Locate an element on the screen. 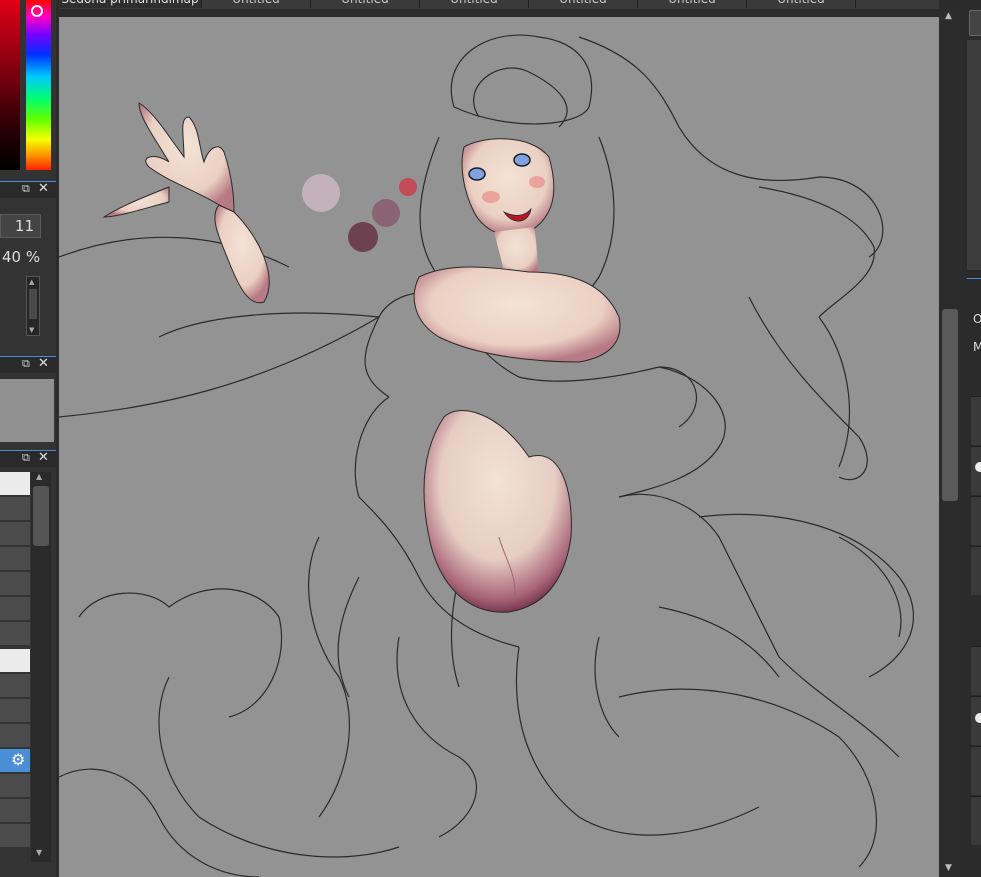  navigator-panel-header: ⧉ ✕ is located at coordinates (28, 364).